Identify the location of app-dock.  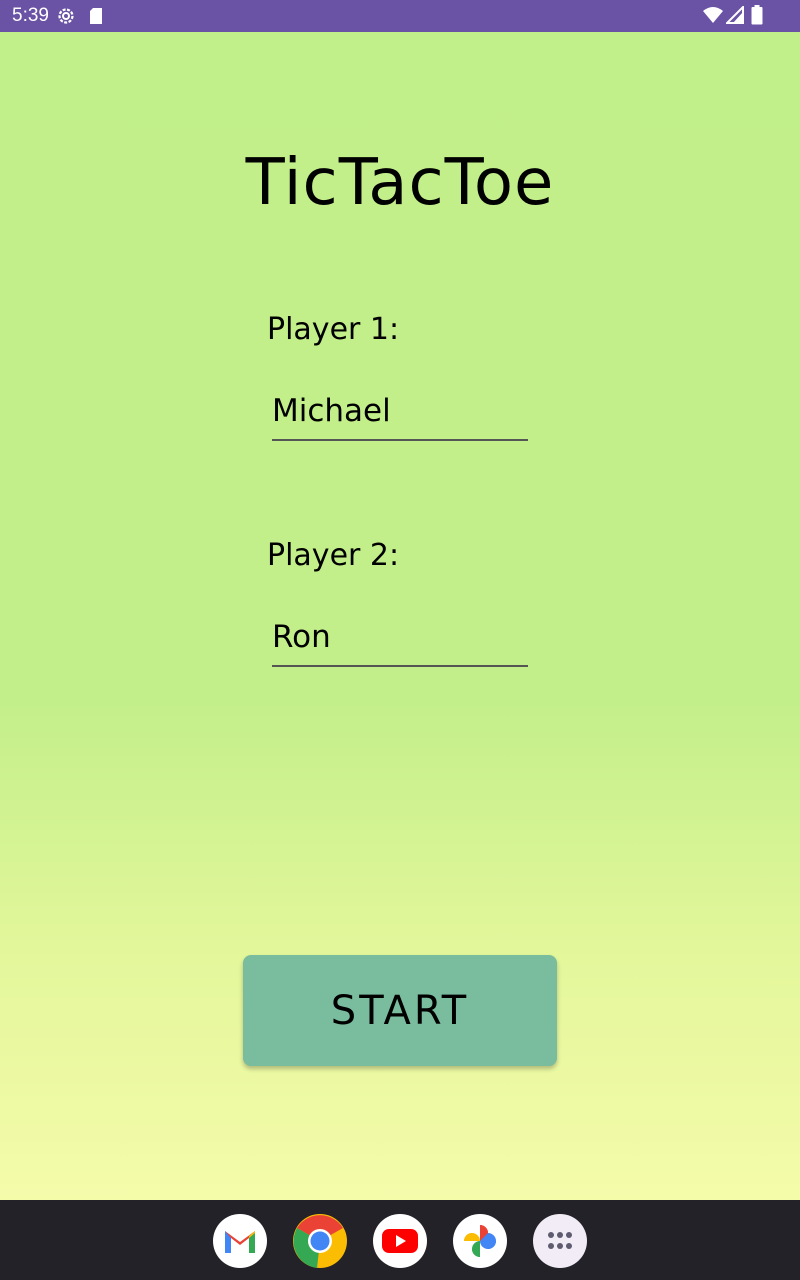
(400, 1240).